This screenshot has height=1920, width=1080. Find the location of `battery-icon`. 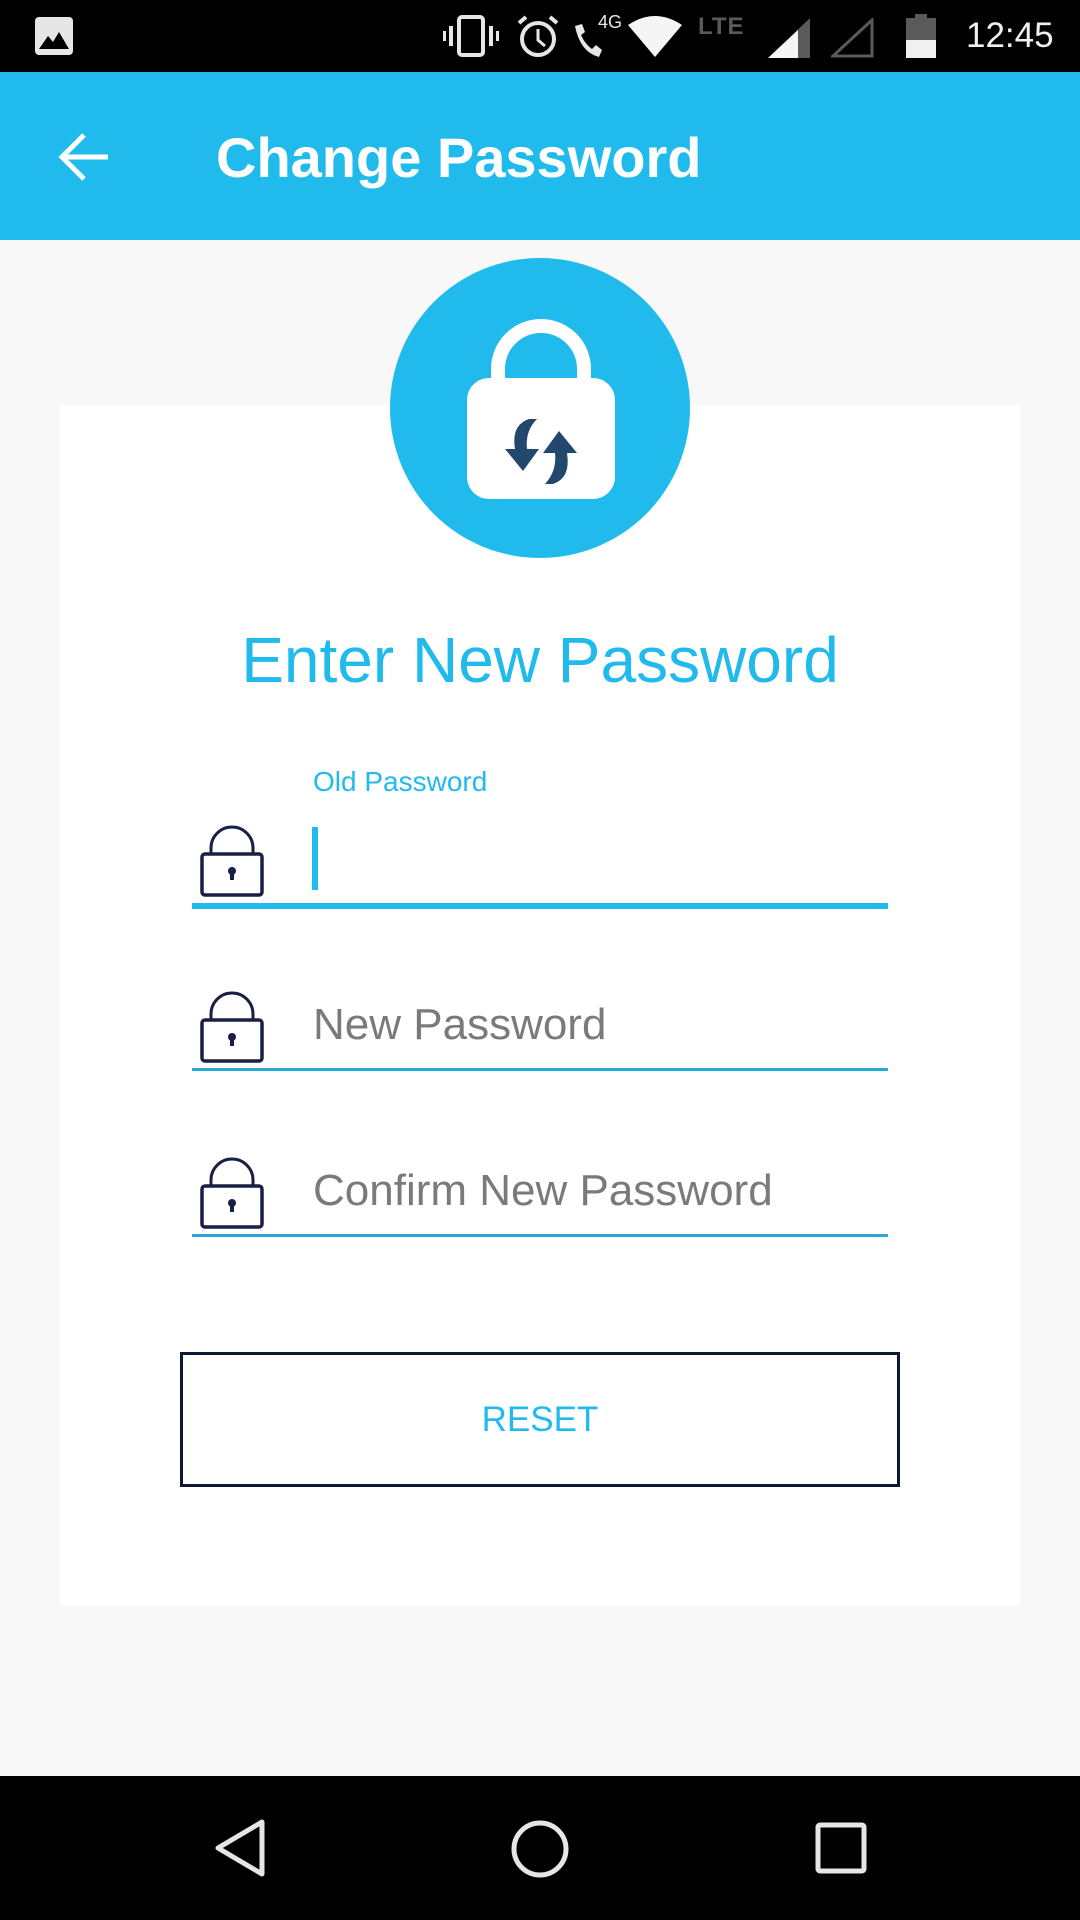

battery-icon is located at coordinates (921, 36).